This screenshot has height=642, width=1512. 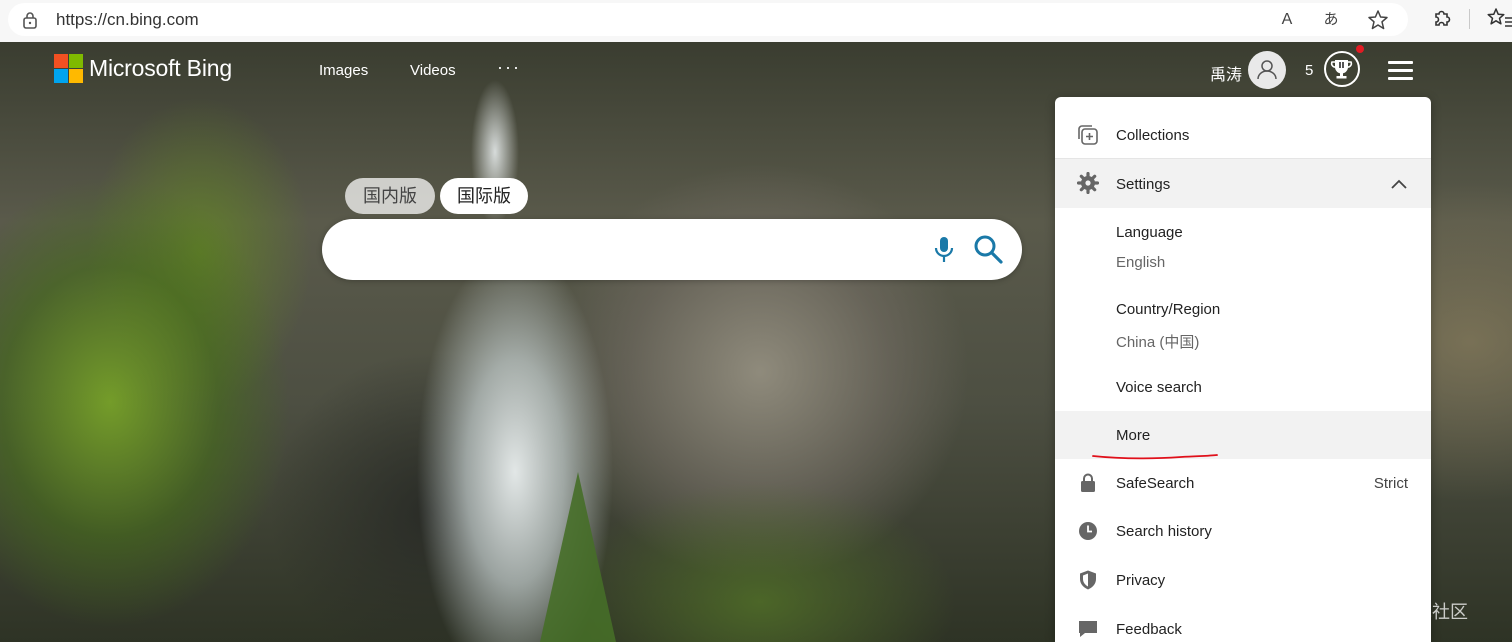 What do you see at coordinates (1243, 246) in the screenshot?
I see `menu-item-language: Language English` at bounding box center [1243, 246].